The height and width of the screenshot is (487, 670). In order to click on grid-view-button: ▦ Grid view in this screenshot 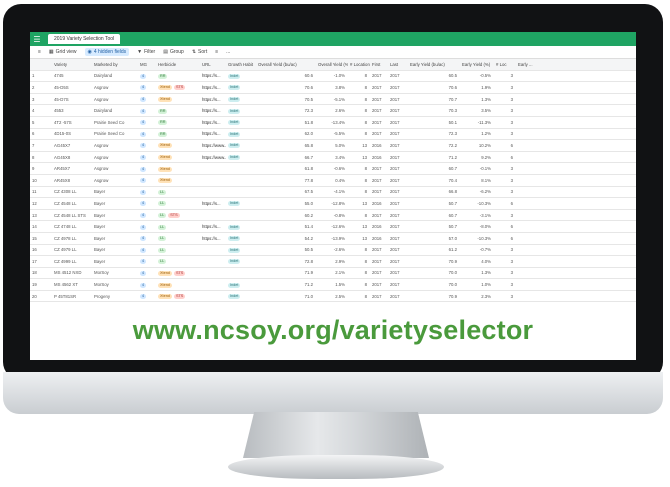, I will do `click(63, 52)`.